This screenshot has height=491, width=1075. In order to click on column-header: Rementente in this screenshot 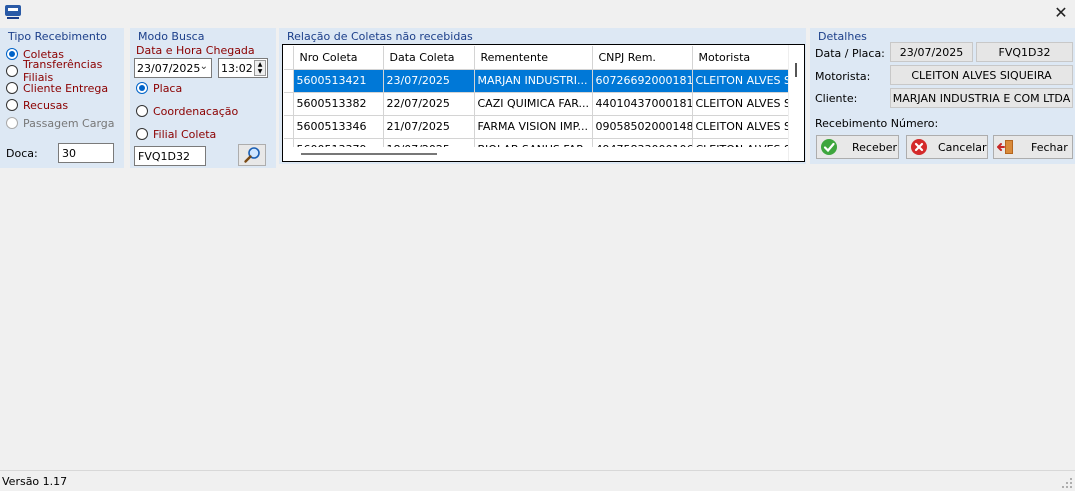, I will do `click(533, 58)`.